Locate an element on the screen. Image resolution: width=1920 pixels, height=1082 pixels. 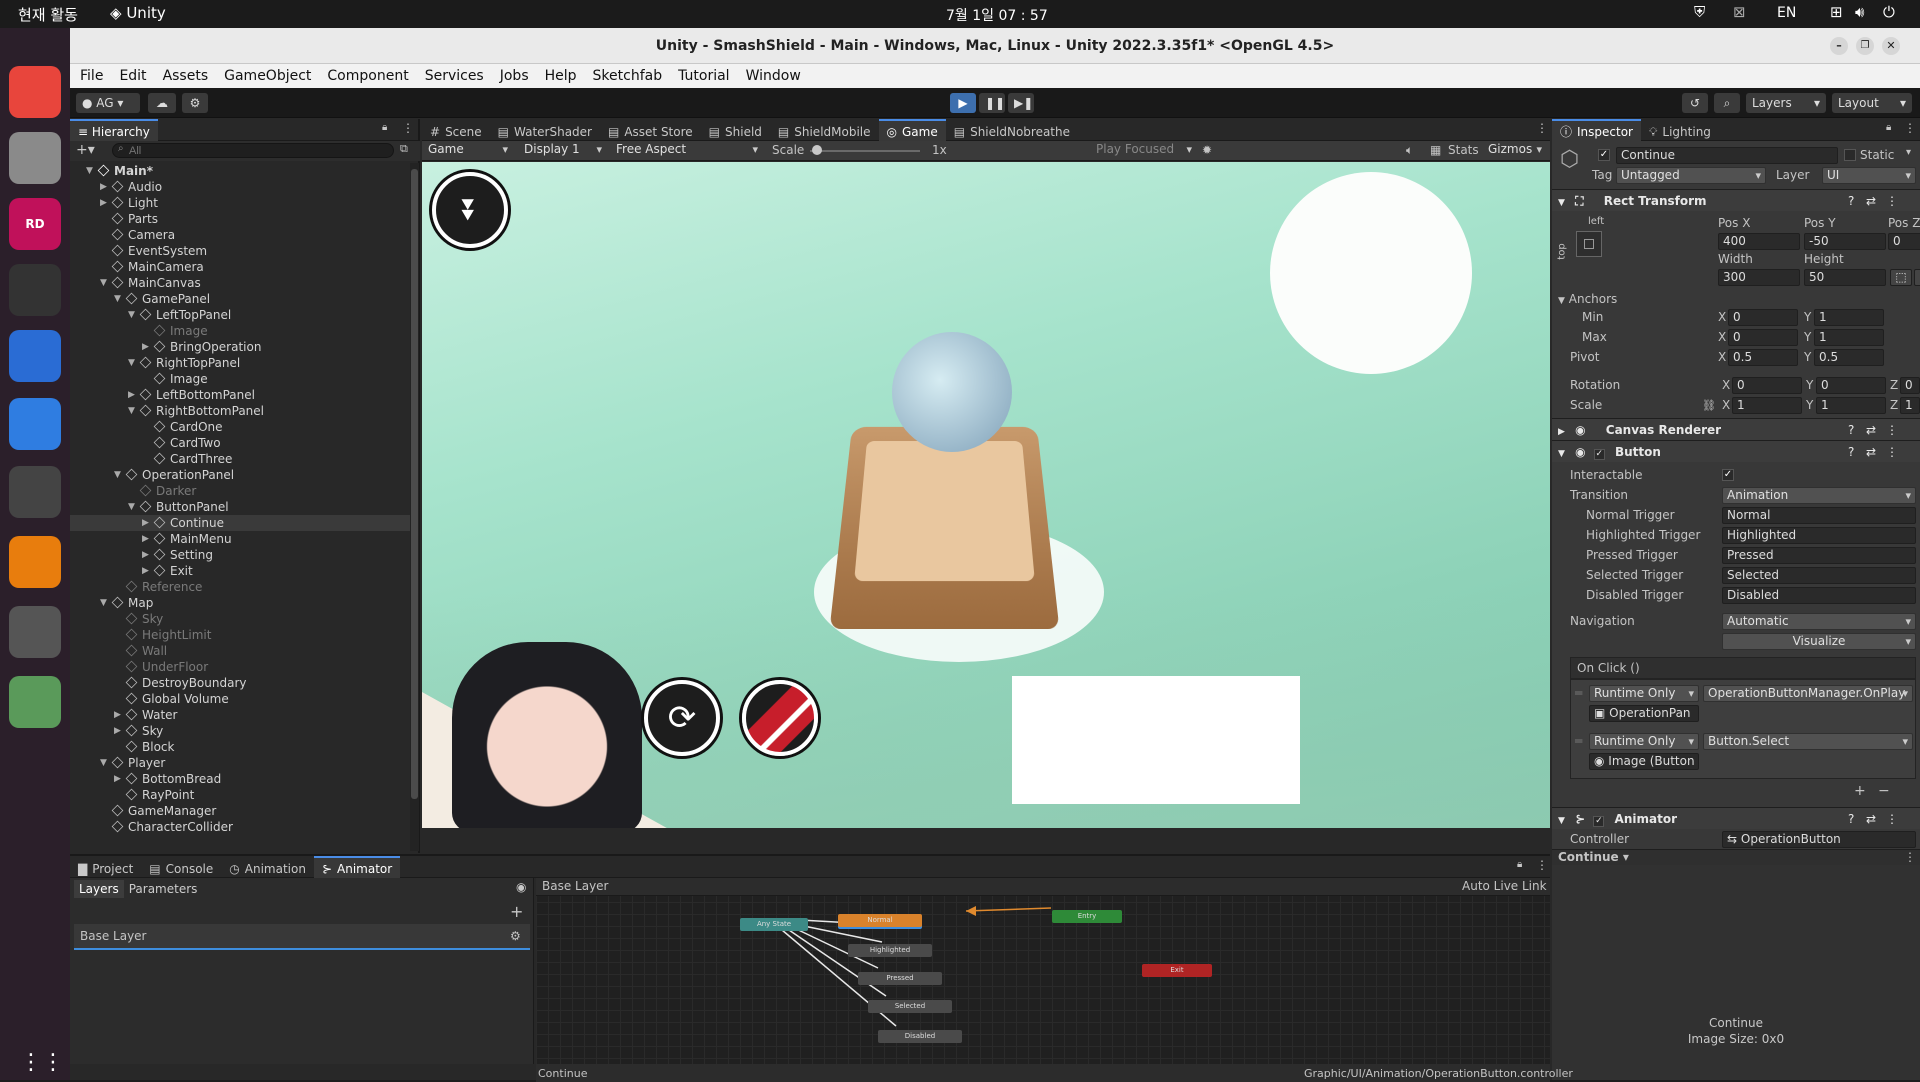
services-icon: ⚙ is located at coordinates (195, 103).